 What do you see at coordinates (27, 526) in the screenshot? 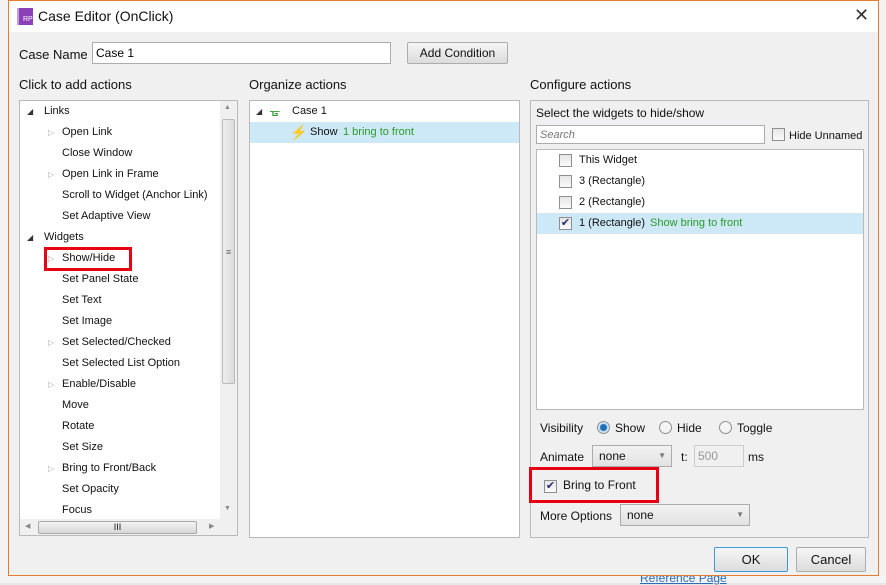
I see `scroll-left-icon: ◀` at bounding box center [27, 526].